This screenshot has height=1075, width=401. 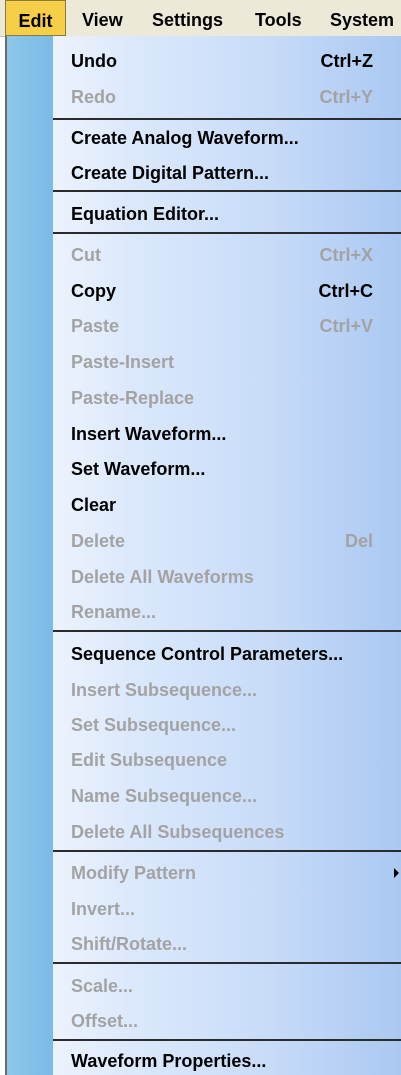 I want to click on menu-item-label: Redo, so click(x=93, y=97).